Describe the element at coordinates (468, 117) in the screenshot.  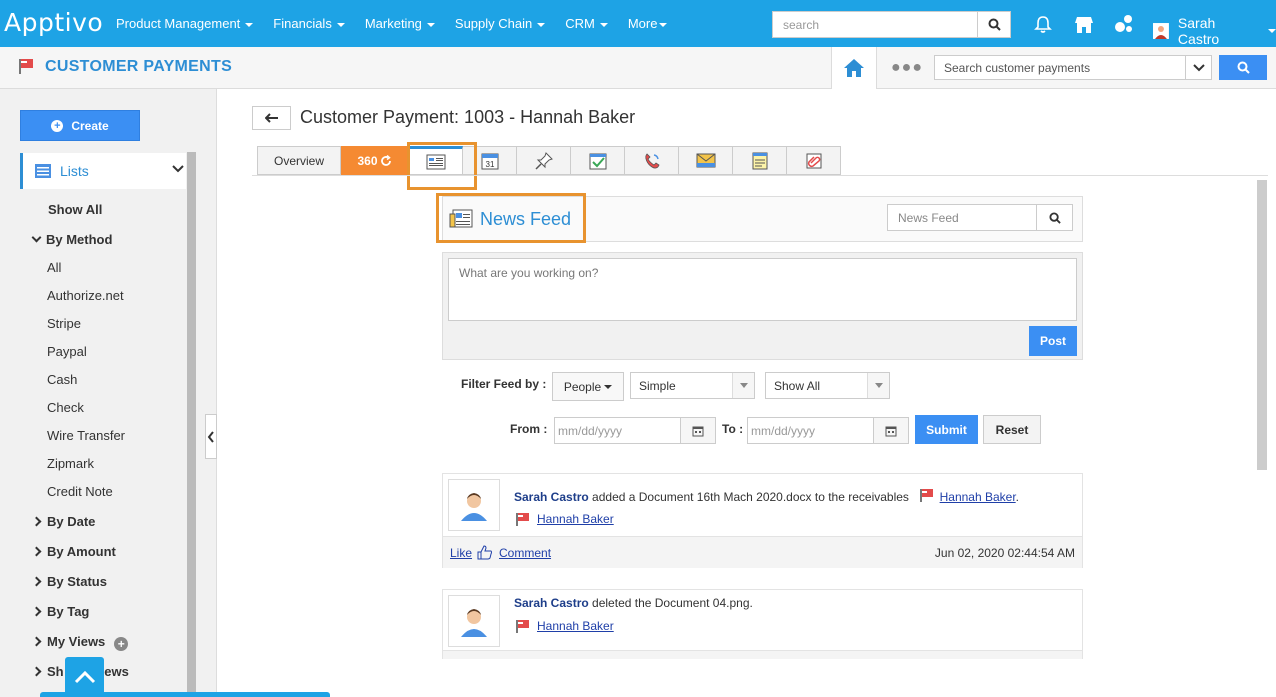
I see `record-title: Customer Payment: 1003 - Hannah Baker` at that location.